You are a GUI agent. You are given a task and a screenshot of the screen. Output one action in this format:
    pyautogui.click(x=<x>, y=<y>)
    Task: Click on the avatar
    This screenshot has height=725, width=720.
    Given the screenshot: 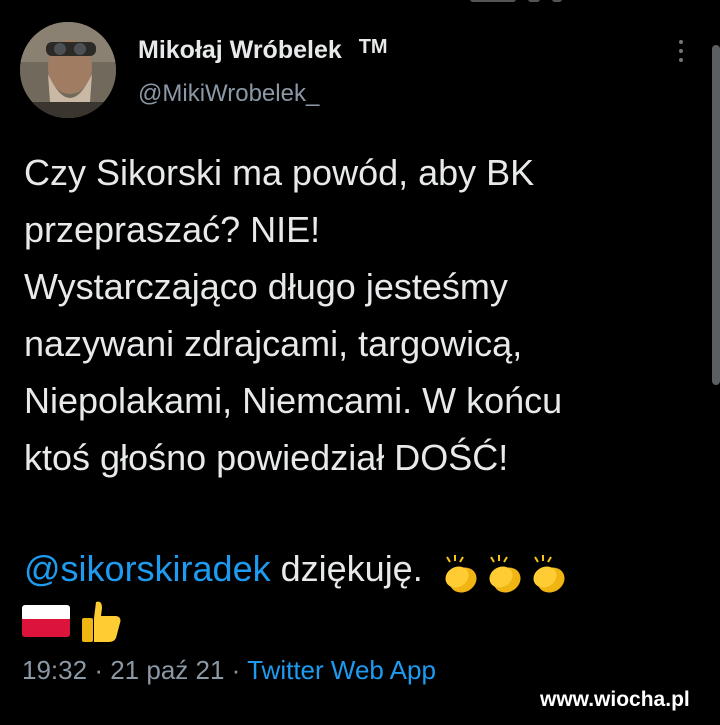 What is the action you would take?
    pyautogui.click(x=68, y=70)
    